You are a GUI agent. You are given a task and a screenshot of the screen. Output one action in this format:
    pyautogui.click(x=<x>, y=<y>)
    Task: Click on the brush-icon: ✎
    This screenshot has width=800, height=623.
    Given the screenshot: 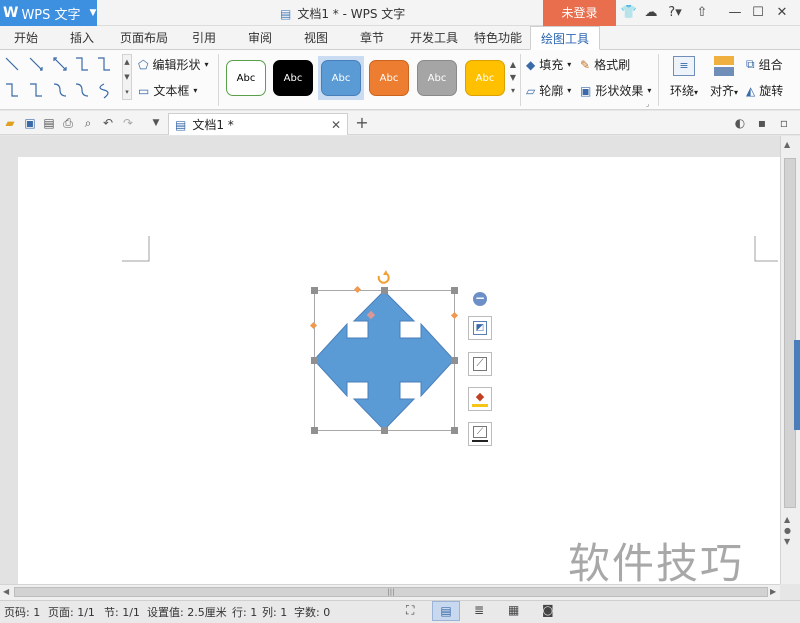 What is the action you would take?
    pyautogui.click(x=585, y=64)
    